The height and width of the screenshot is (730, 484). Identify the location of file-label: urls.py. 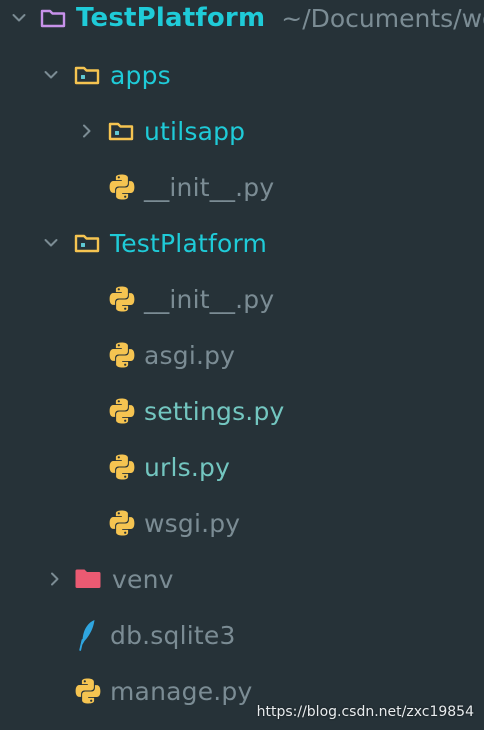
(187, 467).